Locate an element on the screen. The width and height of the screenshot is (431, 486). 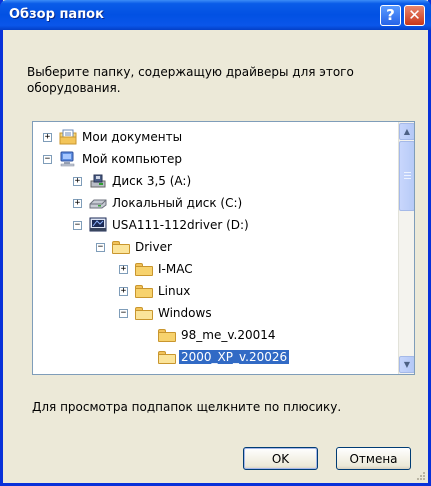
ok-button: OK is located at coordinates (280, 458).